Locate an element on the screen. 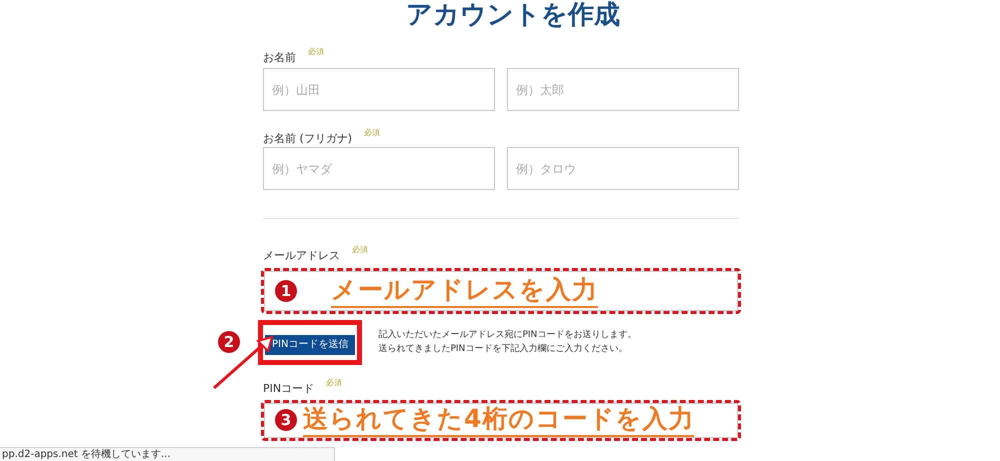  input-field: 例）タロウ is located at coordinates (623, 168).